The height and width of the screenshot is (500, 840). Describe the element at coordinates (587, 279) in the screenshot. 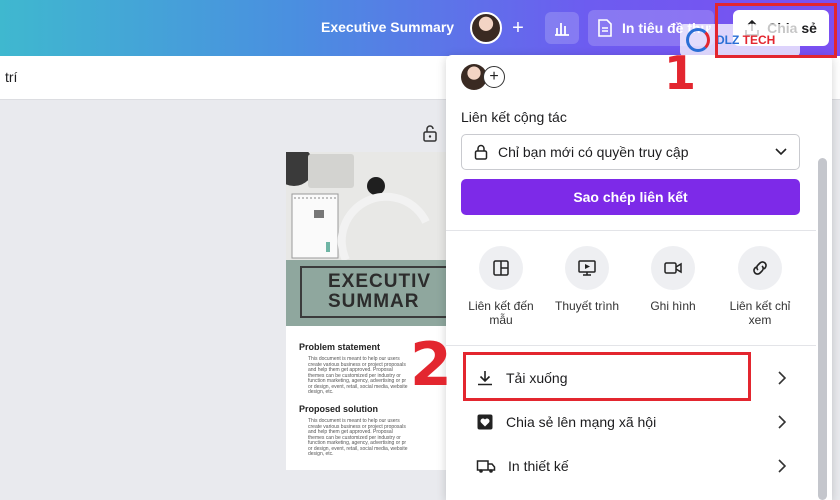

I see `option-present: Thuyết trình` at that location.